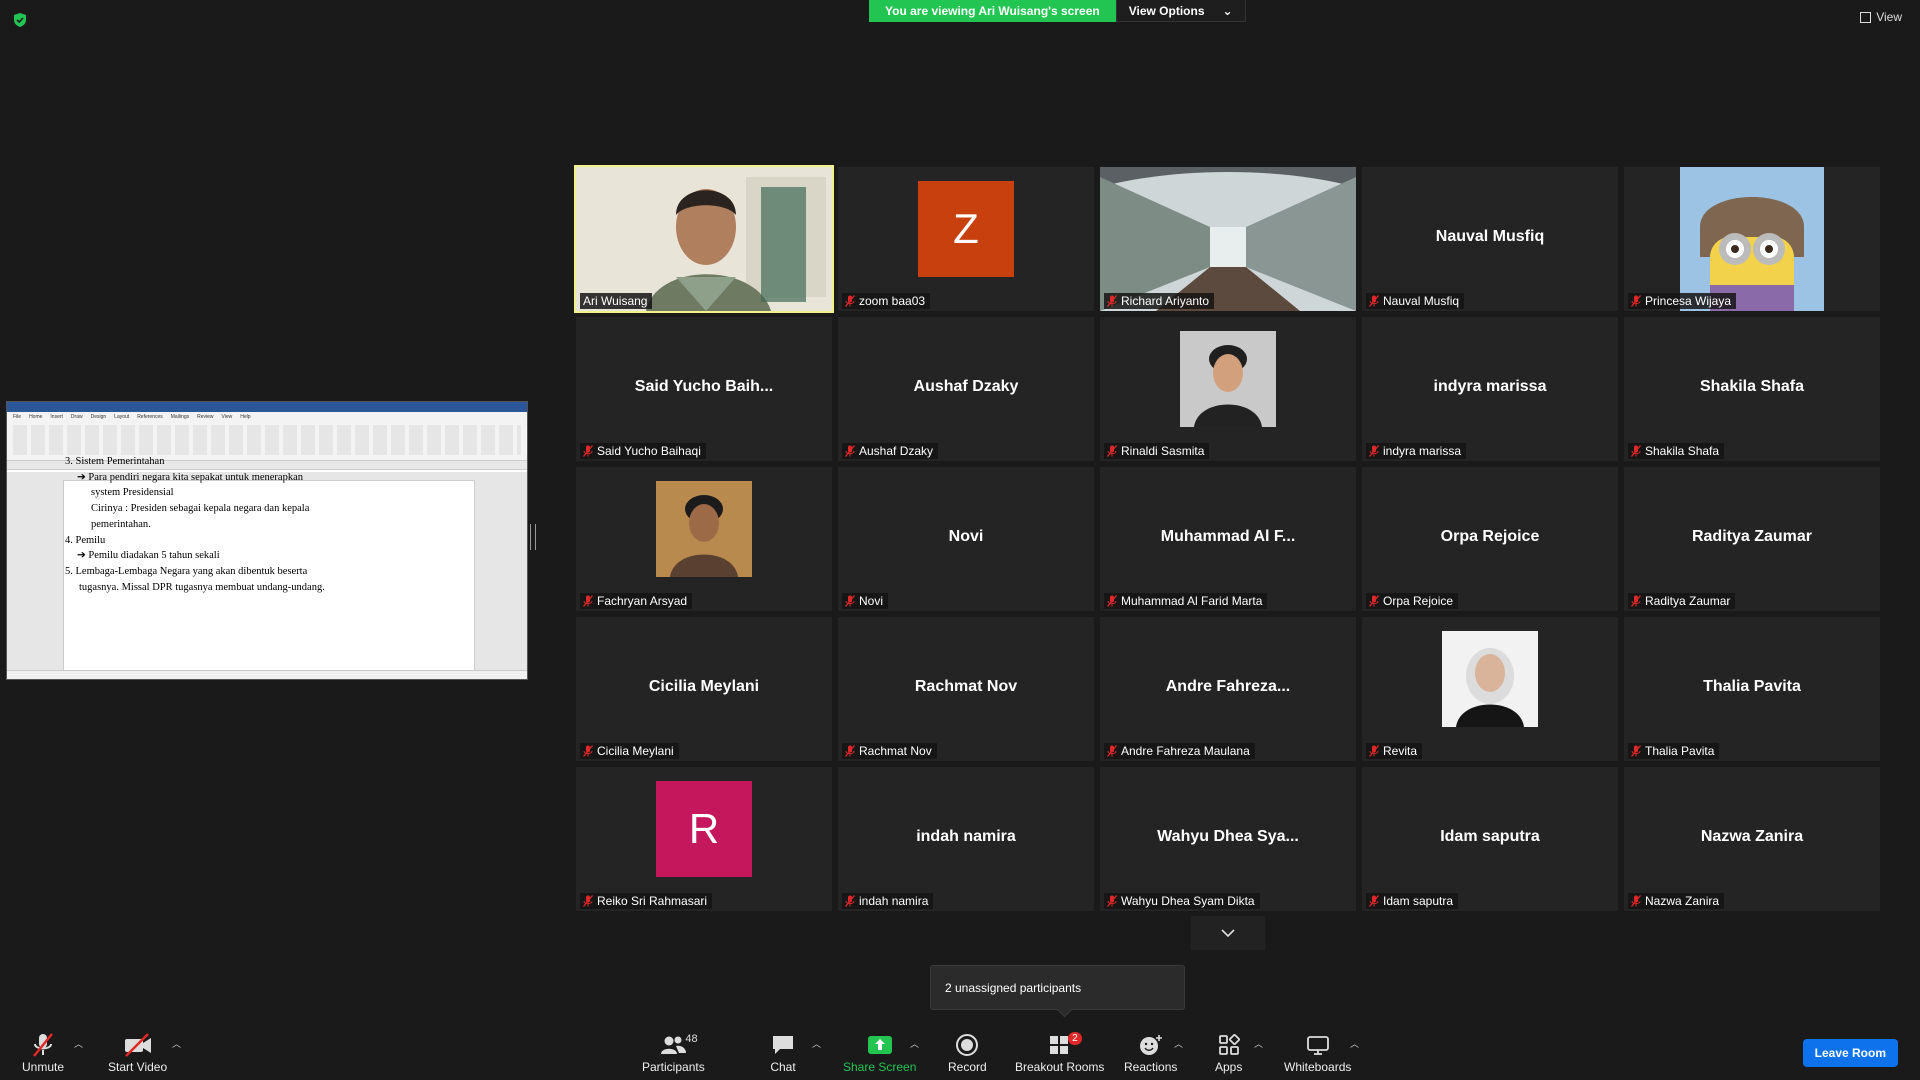 This screenshot has height=1080, width=1920. I want to click on participant-tile: indyra marissa indyra marissa, so click(1490, 389).